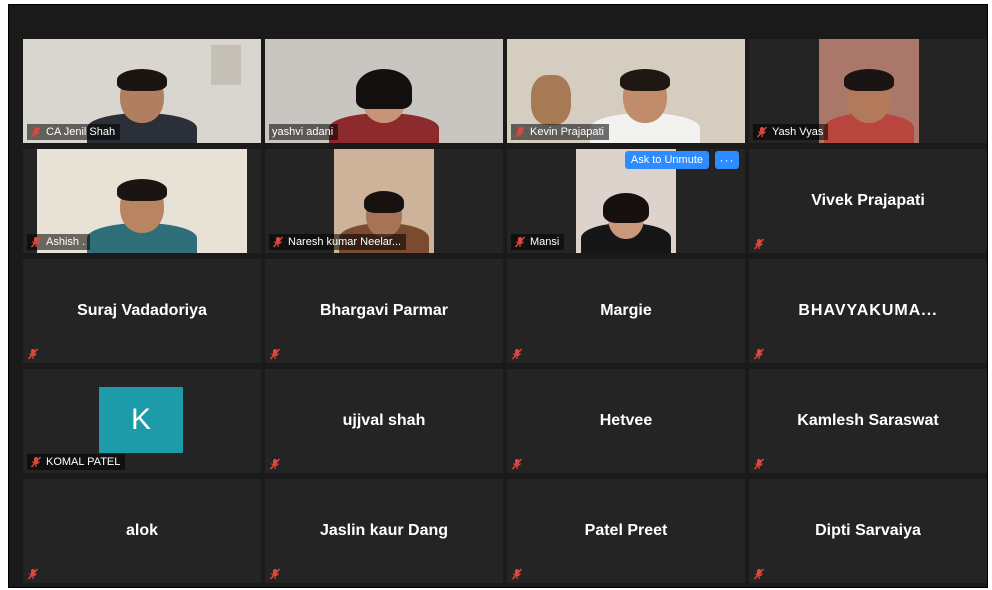  I want to click on participant-name-label: Yash Vyas, so click(791, 132).